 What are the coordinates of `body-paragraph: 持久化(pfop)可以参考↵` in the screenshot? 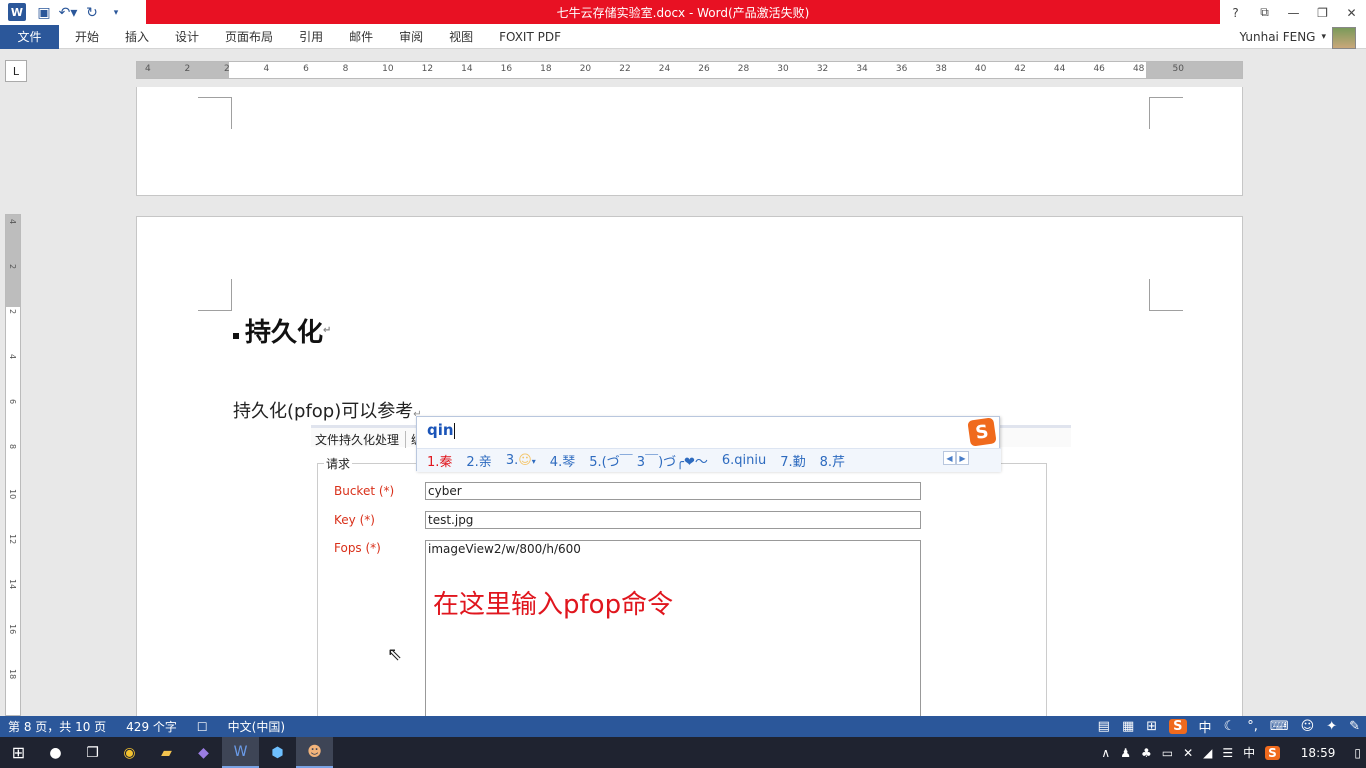 It's located at (327, 410).